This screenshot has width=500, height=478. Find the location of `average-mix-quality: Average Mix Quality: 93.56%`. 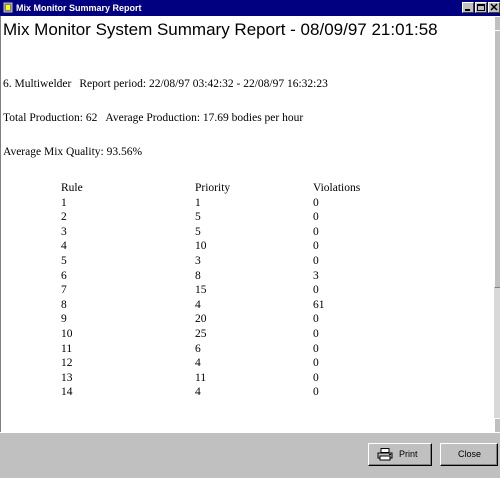

average-mix-quality: Average Mix Quality: 93.56% is located at coordinates (73, 152).